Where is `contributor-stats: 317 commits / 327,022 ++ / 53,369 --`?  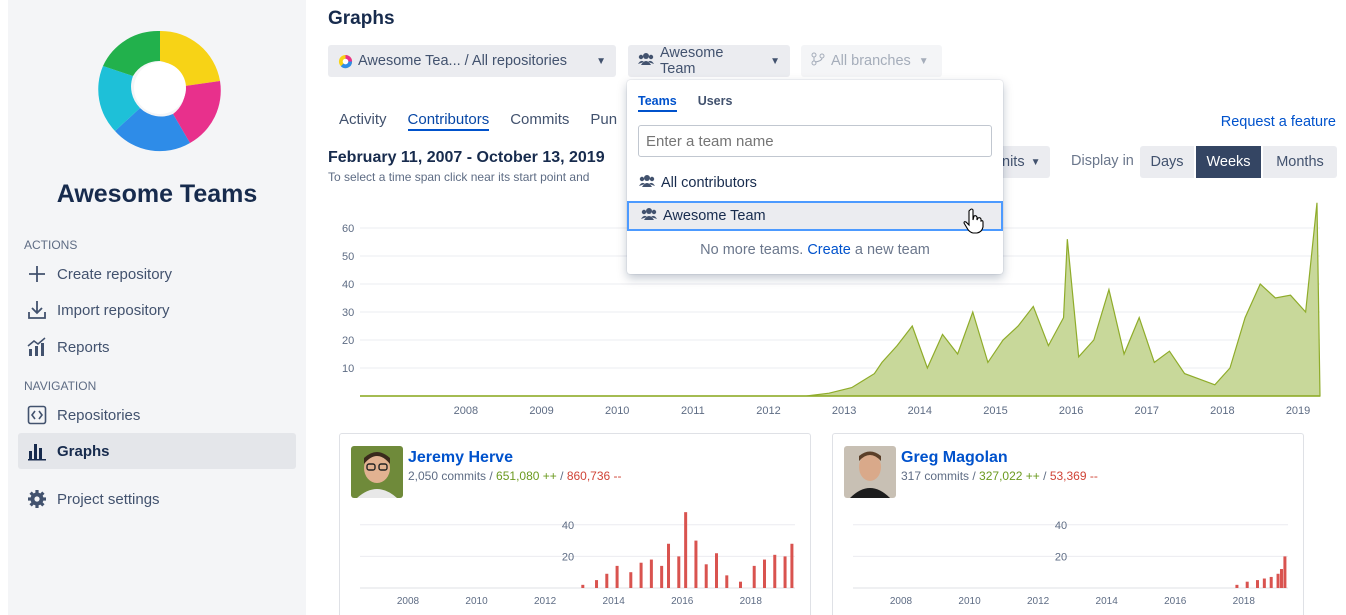
contributor-stats: 317 commits / 327,022 ++ / 53,369 -- is located at coordinates (999, 476).